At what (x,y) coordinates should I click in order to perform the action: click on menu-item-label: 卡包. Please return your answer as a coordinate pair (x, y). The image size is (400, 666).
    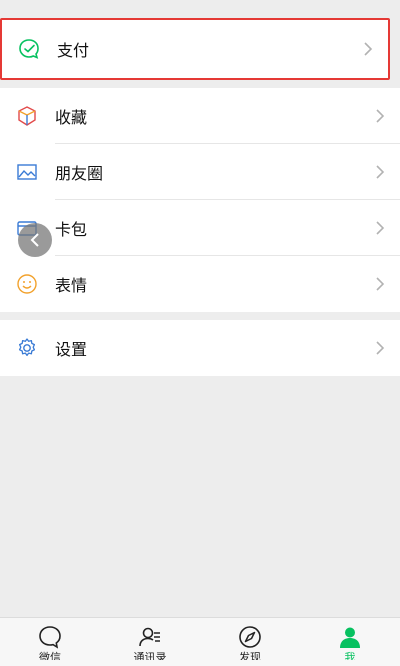
    Looking at the image, I should click on (71, 229).